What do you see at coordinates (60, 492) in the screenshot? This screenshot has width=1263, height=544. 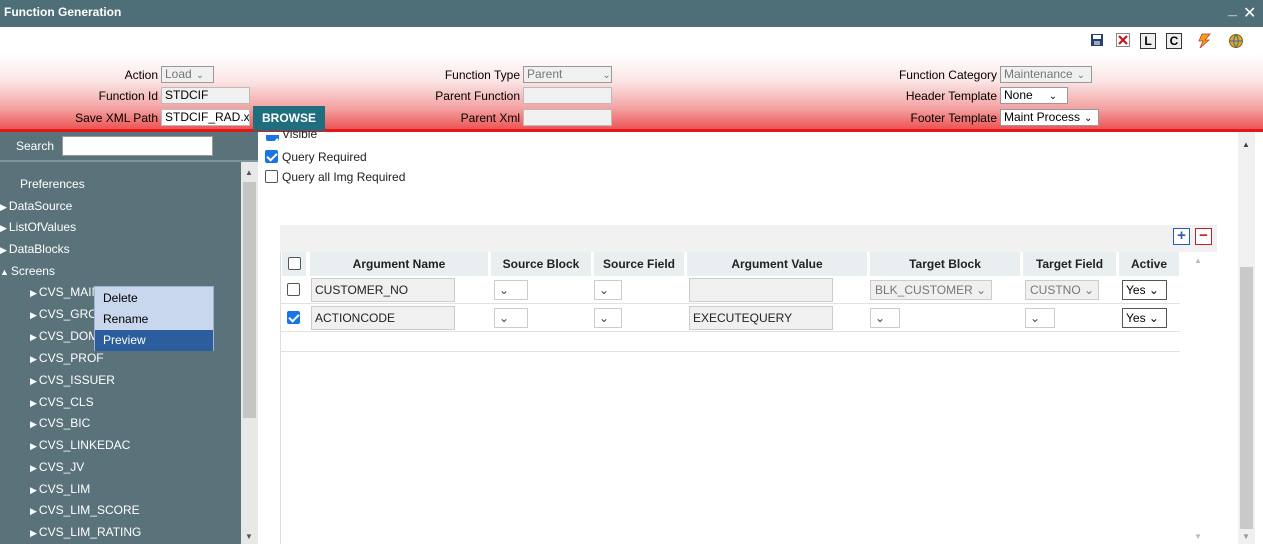 I see `tree-item-screen: ▶ CVS_LIM` at bounding box center [60, 492].